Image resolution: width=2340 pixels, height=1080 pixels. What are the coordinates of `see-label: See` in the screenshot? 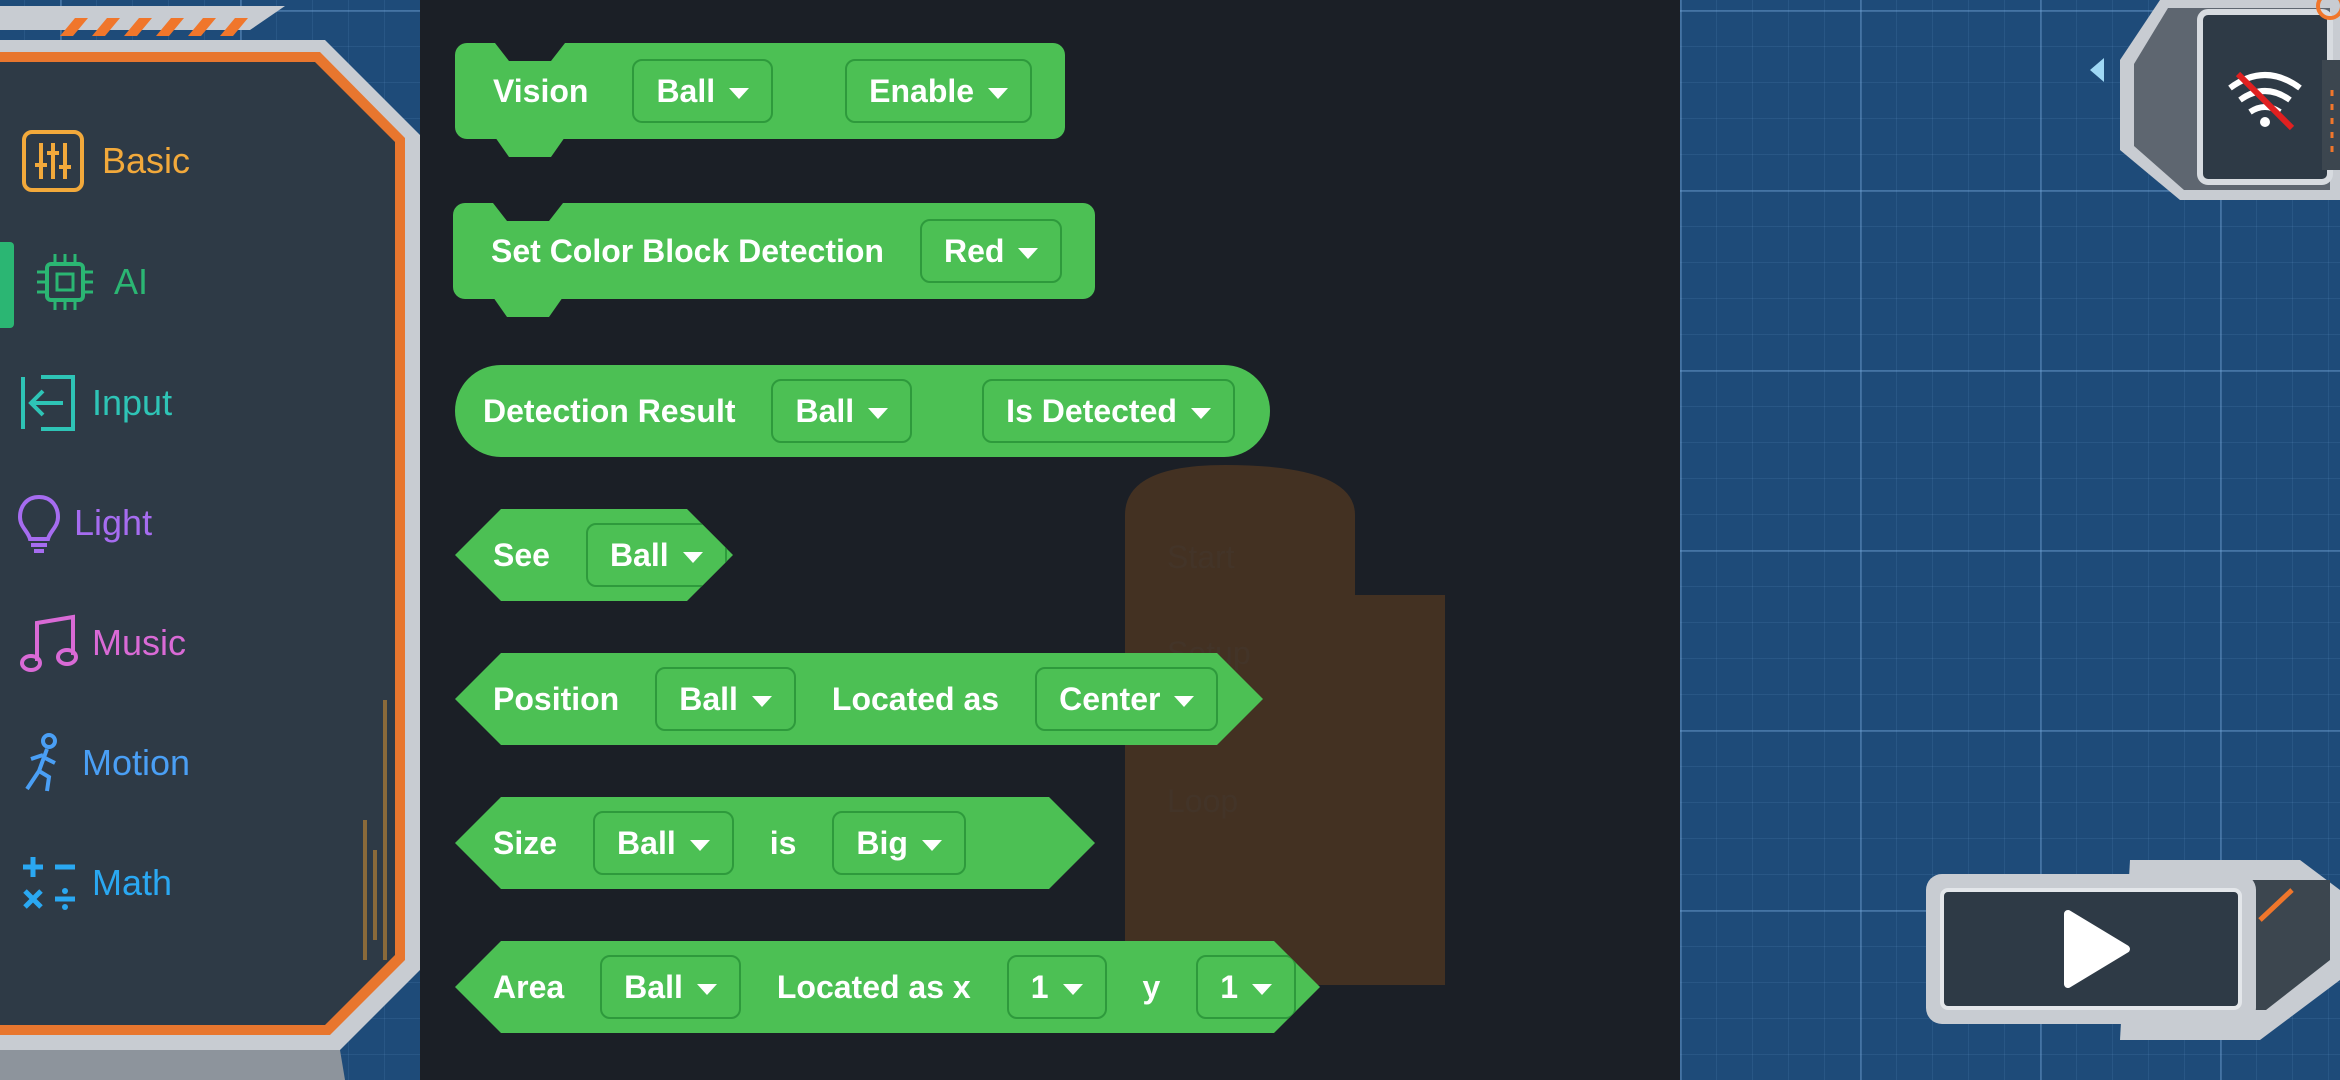 It's located at (521, 554).